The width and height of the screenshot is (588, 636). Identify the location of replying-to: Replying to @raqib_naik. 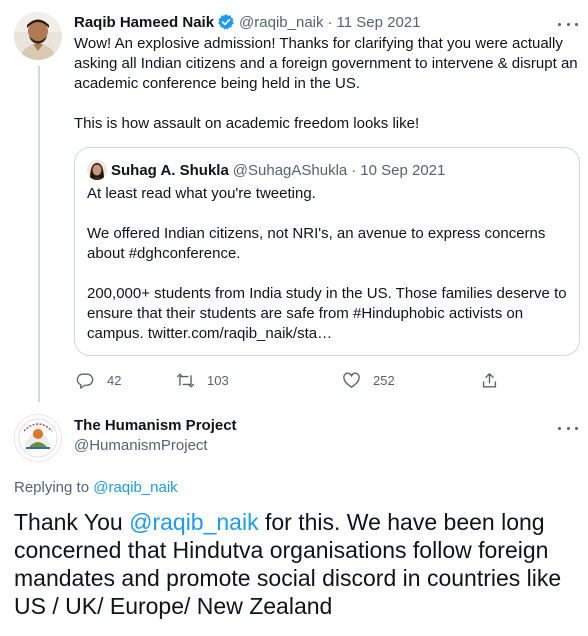
(96, 488).